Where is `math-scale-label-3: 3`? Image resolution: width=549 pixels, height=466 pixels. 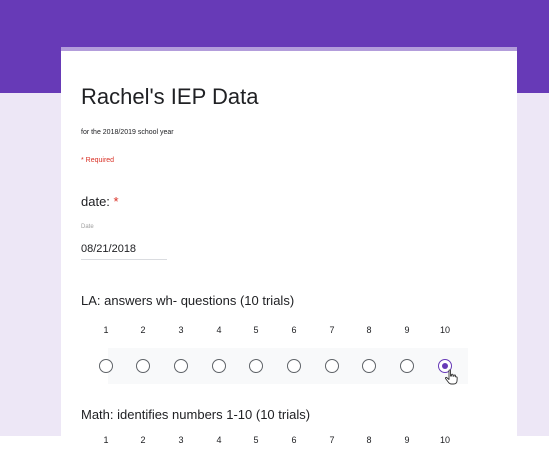 math-scale-label-3: 3 is located at coordinates (181, 440).